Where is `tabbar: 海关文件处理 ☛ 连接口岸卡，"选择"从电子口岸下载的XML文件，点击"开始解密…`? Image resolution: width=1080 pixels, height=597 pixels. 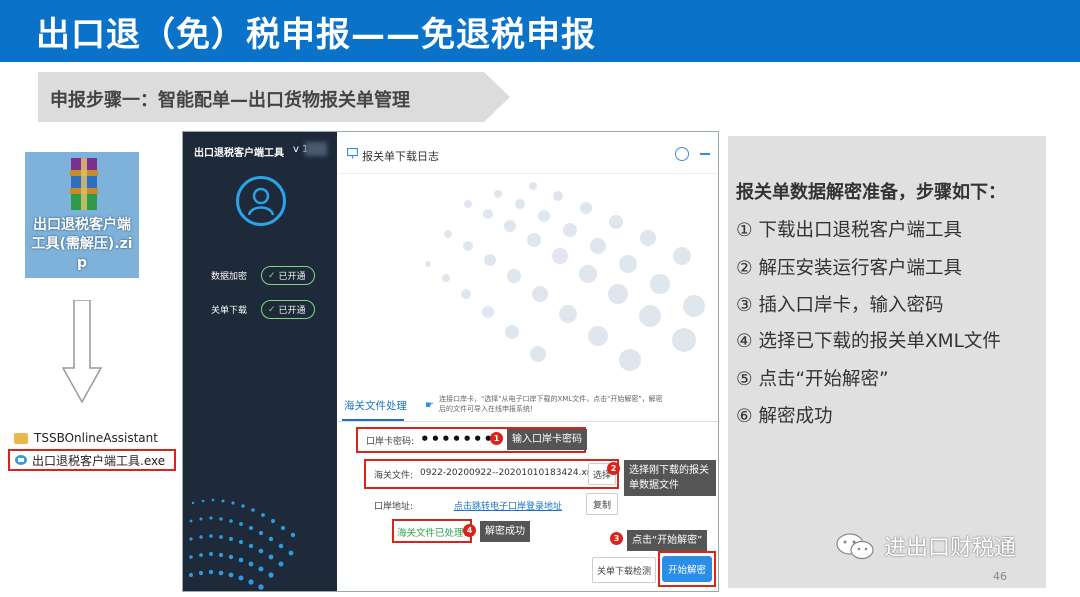 tabbar: 海关文件处理 ☛ 连接口岸卡，"选择"从电子口岸下载的XML文件，点击"开始解密… is located at coordinates (528, 404).